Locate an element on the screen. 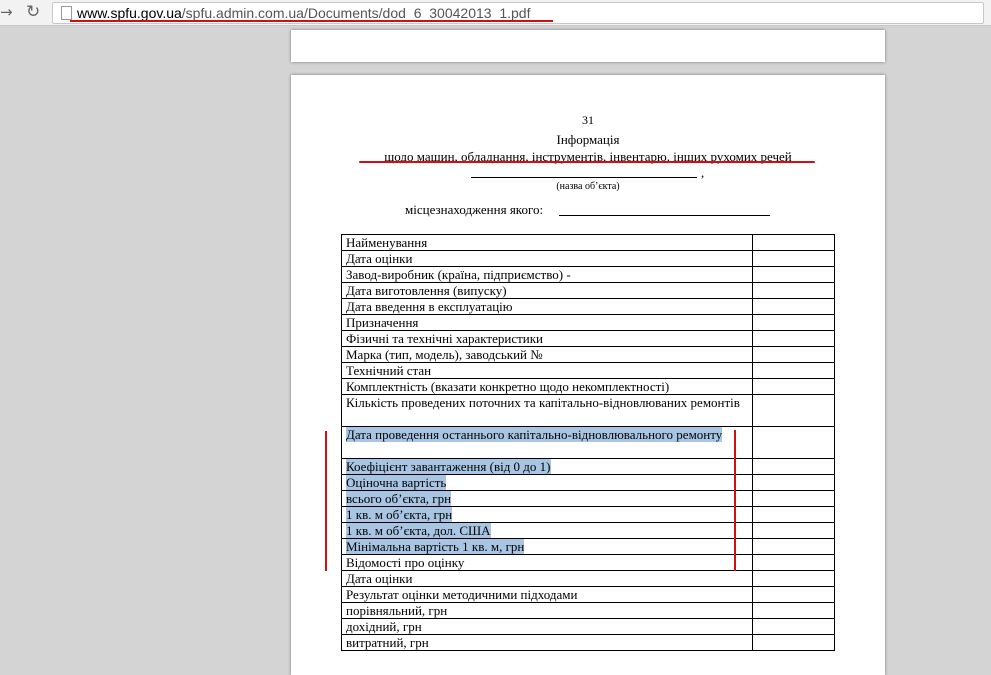  row-label: Технічний стан is located at coordinates (547, 370).